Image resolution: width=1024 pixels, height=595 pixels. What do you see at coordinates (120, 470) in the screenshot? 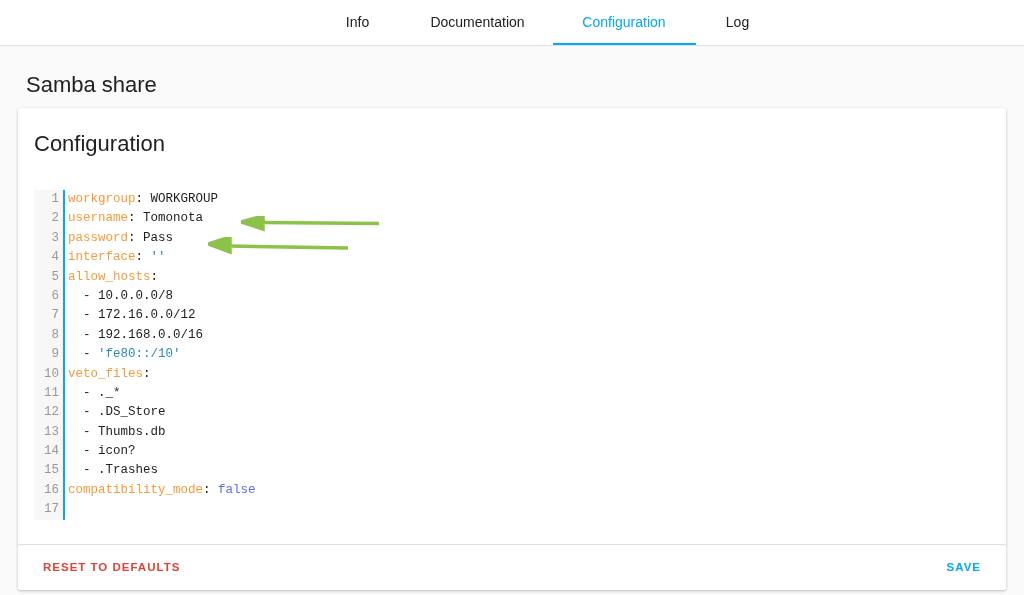
I see `code-line: - .Trashes` at bounding box center [120, 470].